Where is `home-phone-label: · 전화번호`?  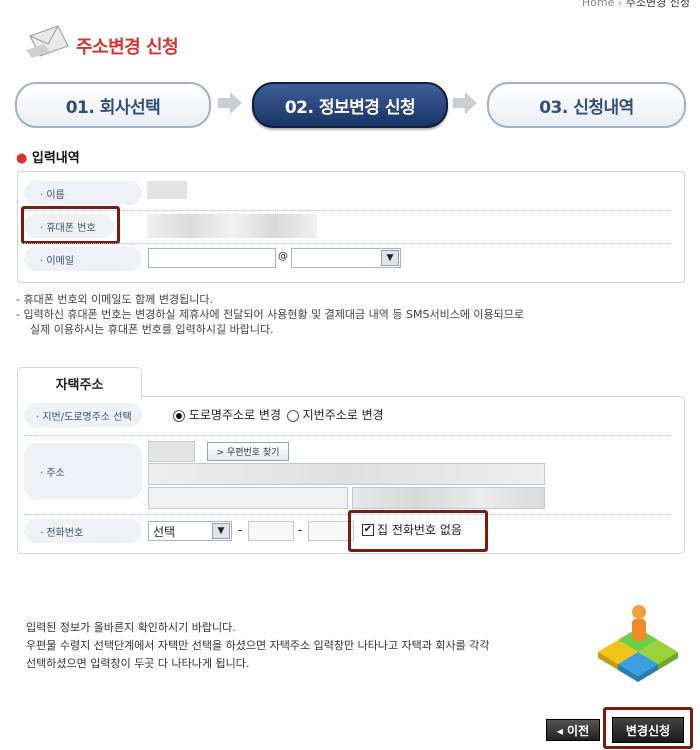 home-phone-label: · 전화번호 is located at coordinates (83, 531).